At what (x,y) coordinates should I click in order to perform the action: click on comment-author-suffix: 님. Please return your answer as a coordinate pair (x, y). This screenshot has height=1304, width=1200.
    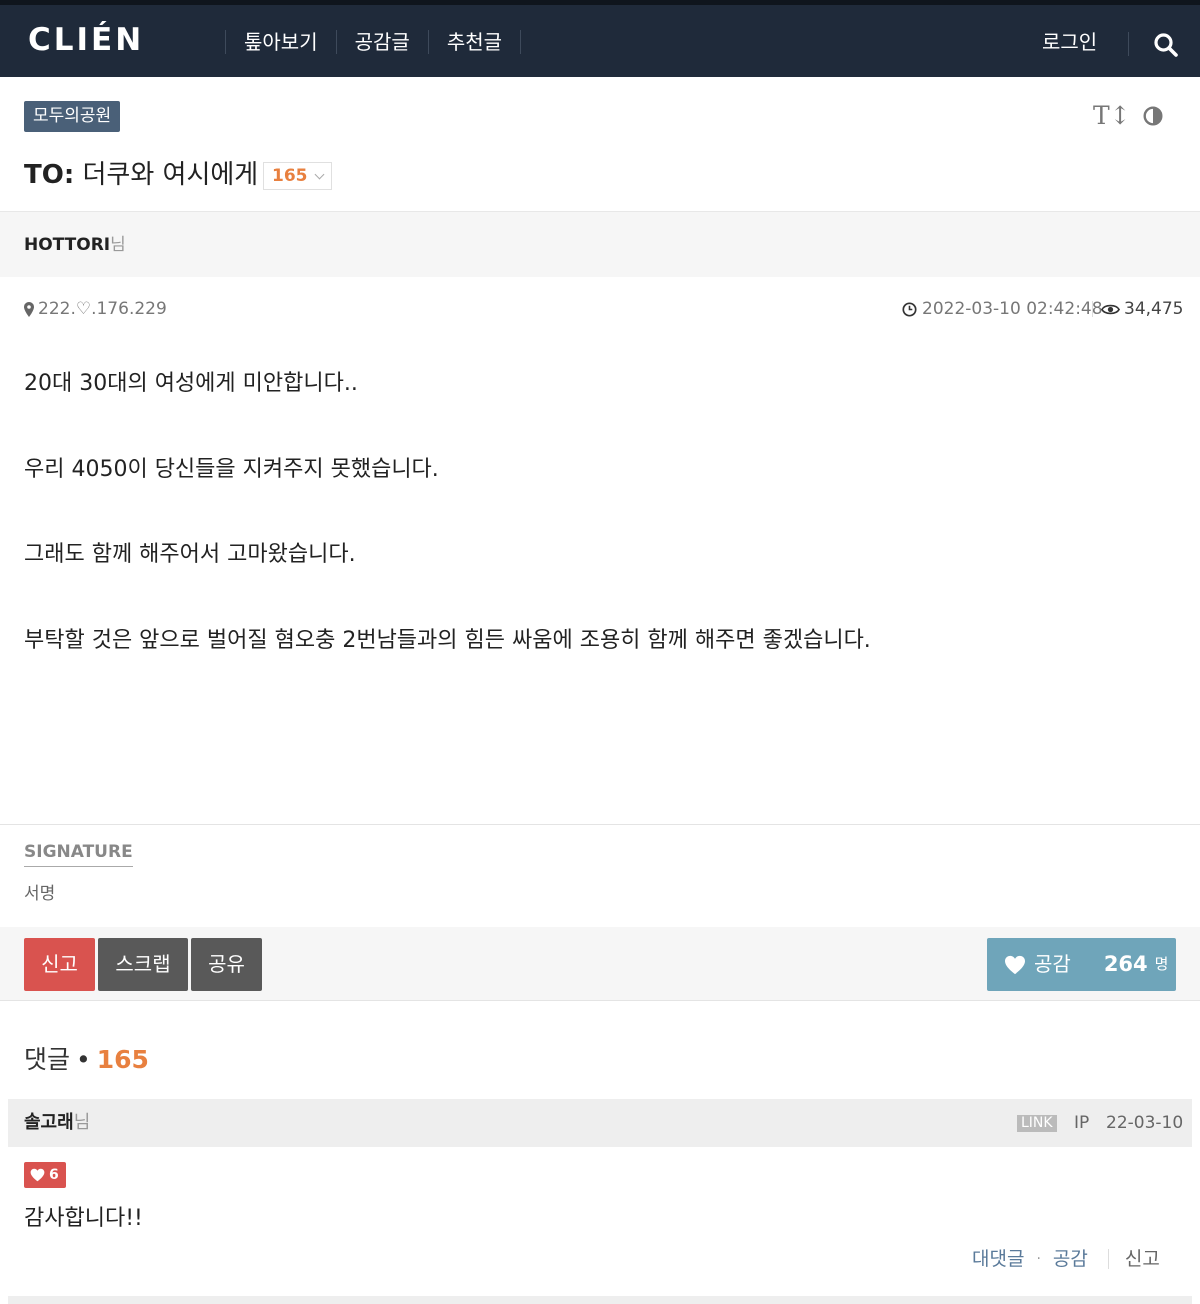
    Looking at the image, I should click on (82, 1122).